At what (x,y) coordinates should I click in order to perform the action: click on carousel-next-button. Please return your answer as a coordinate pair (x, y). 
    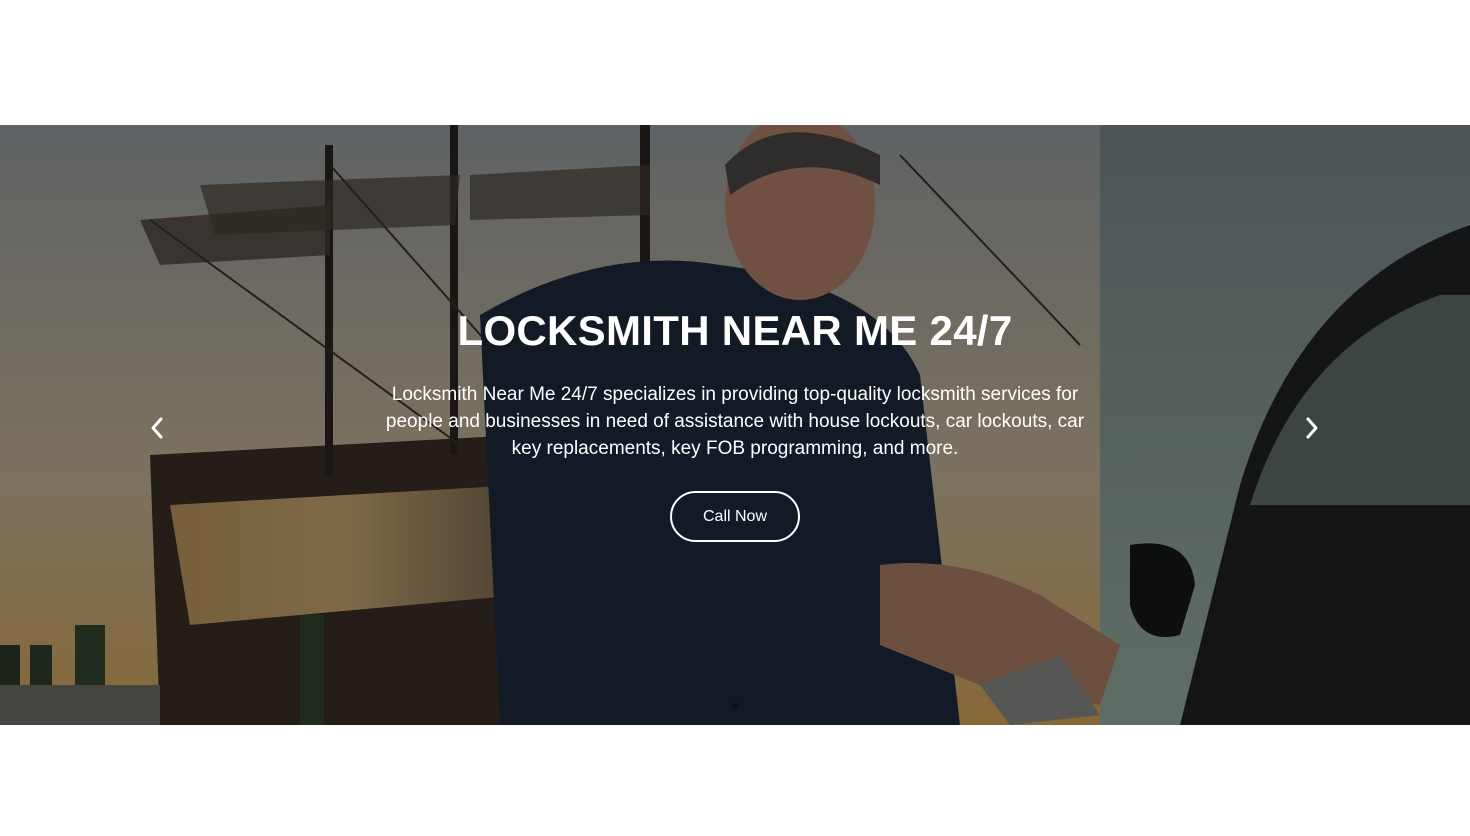
    Looking at the image, I should click on (1312, 428).